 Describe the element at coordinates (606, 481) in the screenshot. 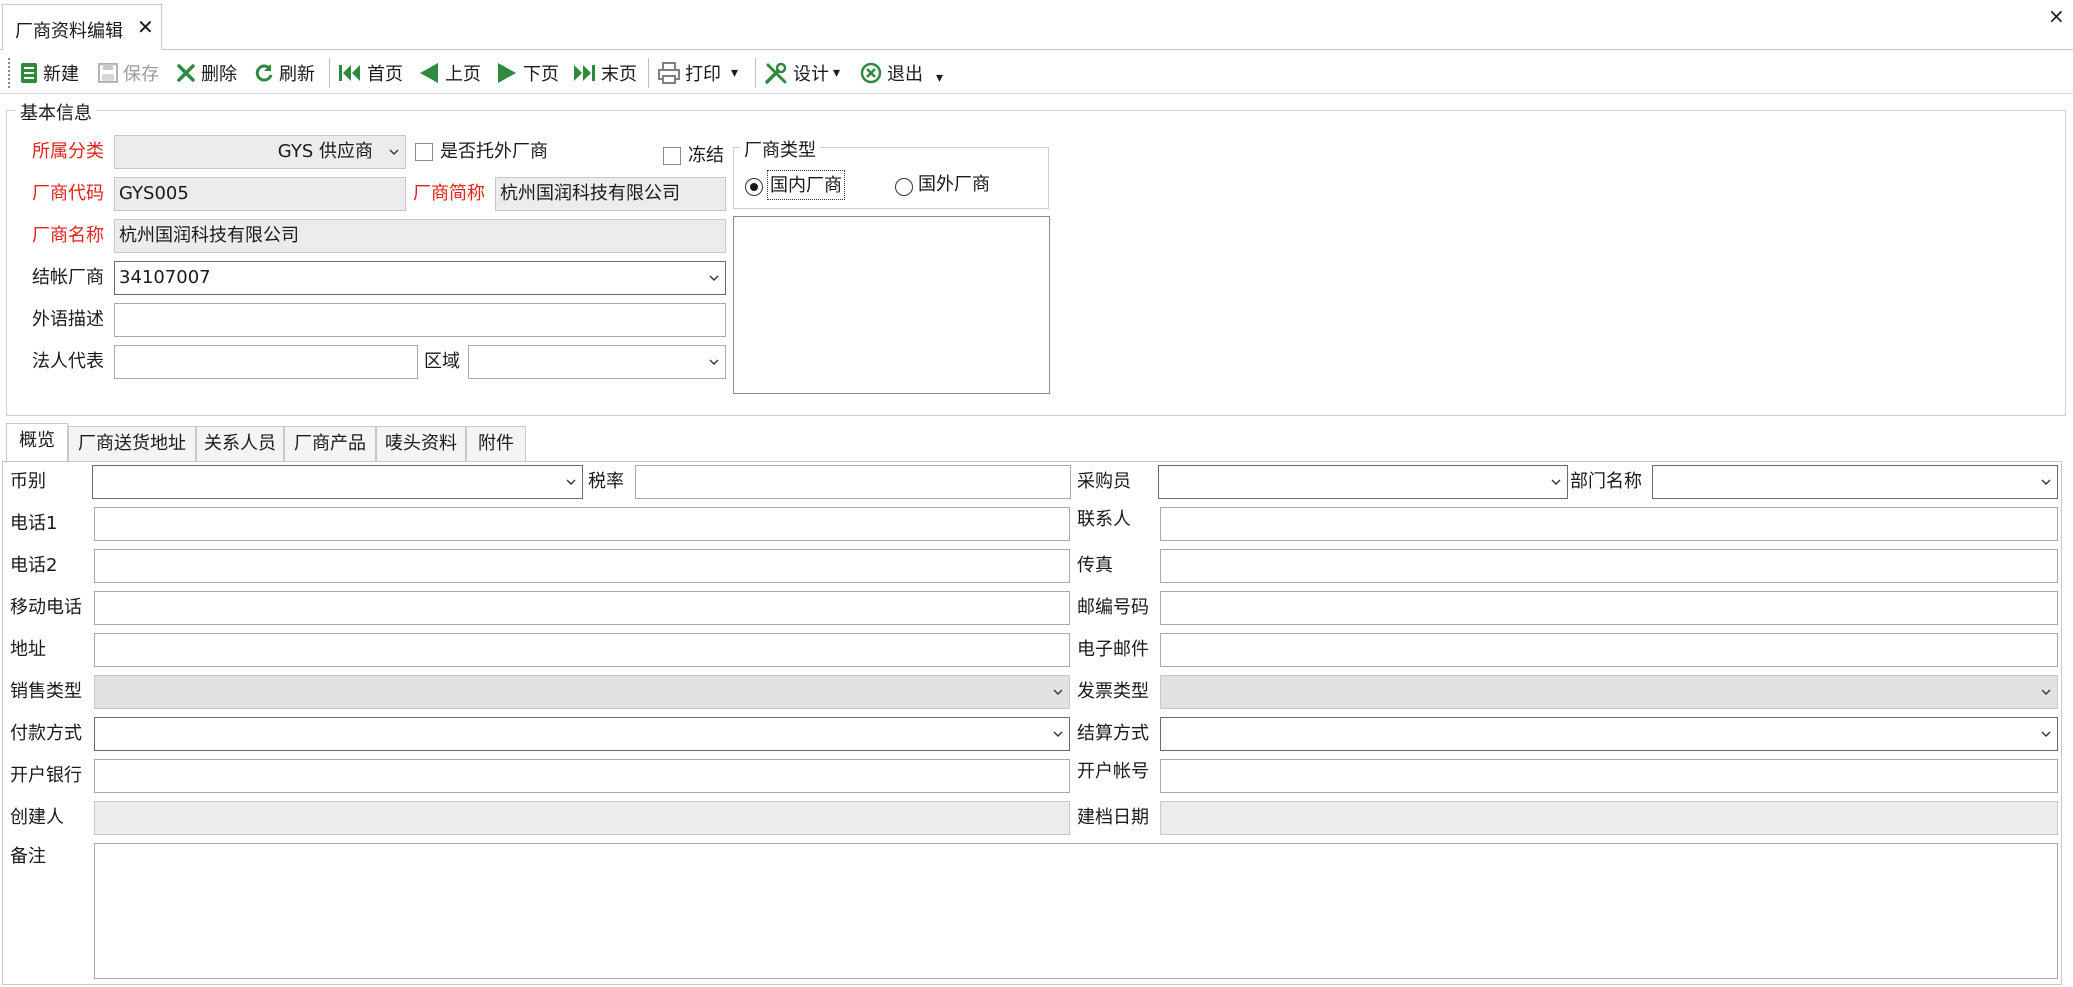

I see `tax-rate-label: 税率` at that location.